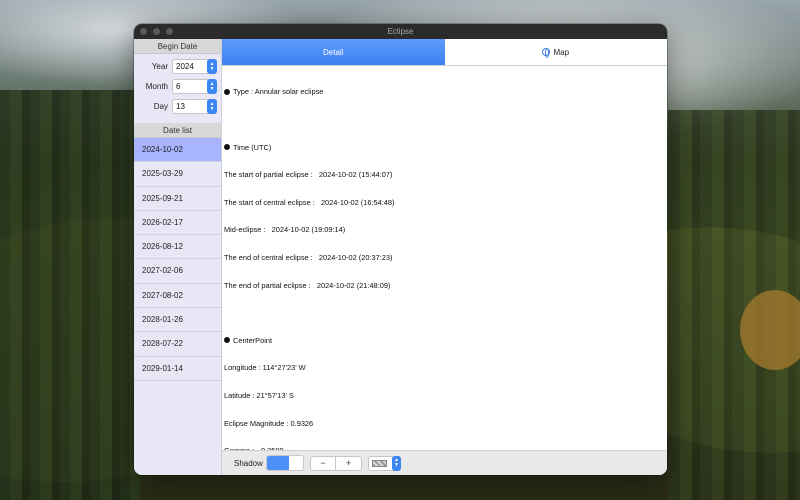  What do you see at coordinates (259, 396) in the screenshot?
I see `centerpoint-line: Latitude : 21°57'13' S` at bounding box center [259, 396].